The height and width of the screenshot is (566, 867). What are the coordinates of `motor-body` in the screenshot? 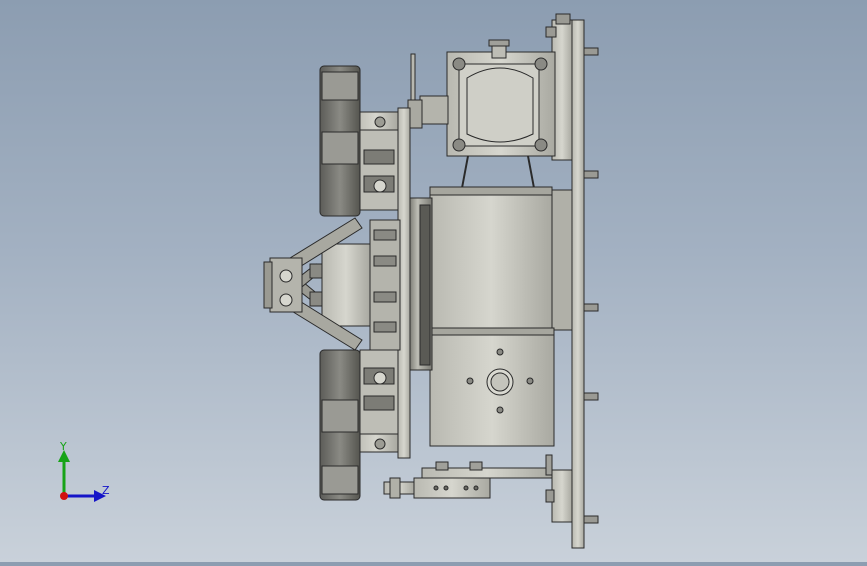 It's located at (500, 105).